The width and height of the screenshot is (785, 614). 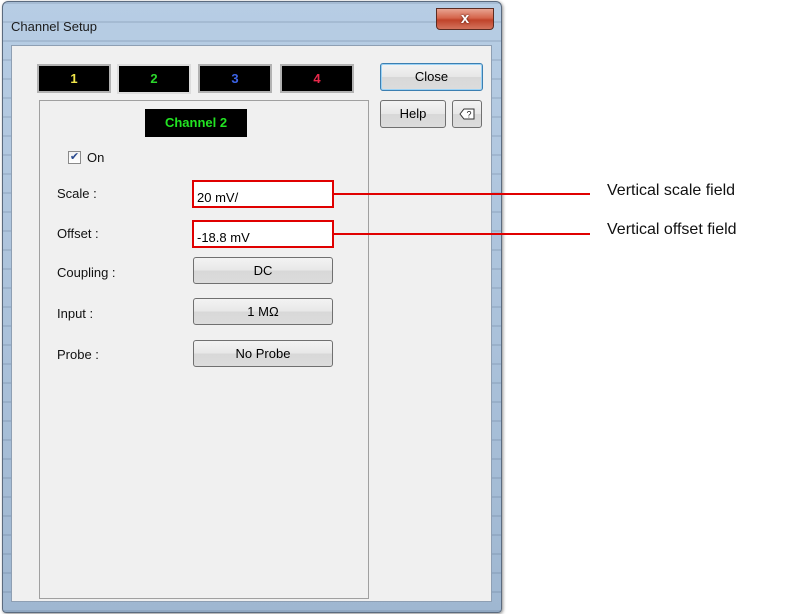 I want to click on input-impedance-button: 1 MΩ, so click(x=263, y=311).